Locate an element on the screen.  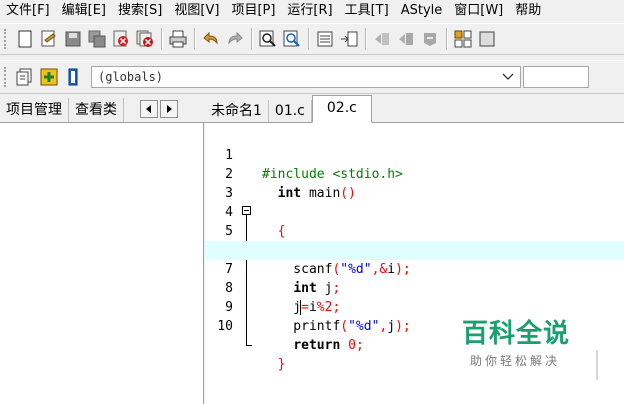
code-line-current: 7 j=i%2; is located at coordinates (414, 278).